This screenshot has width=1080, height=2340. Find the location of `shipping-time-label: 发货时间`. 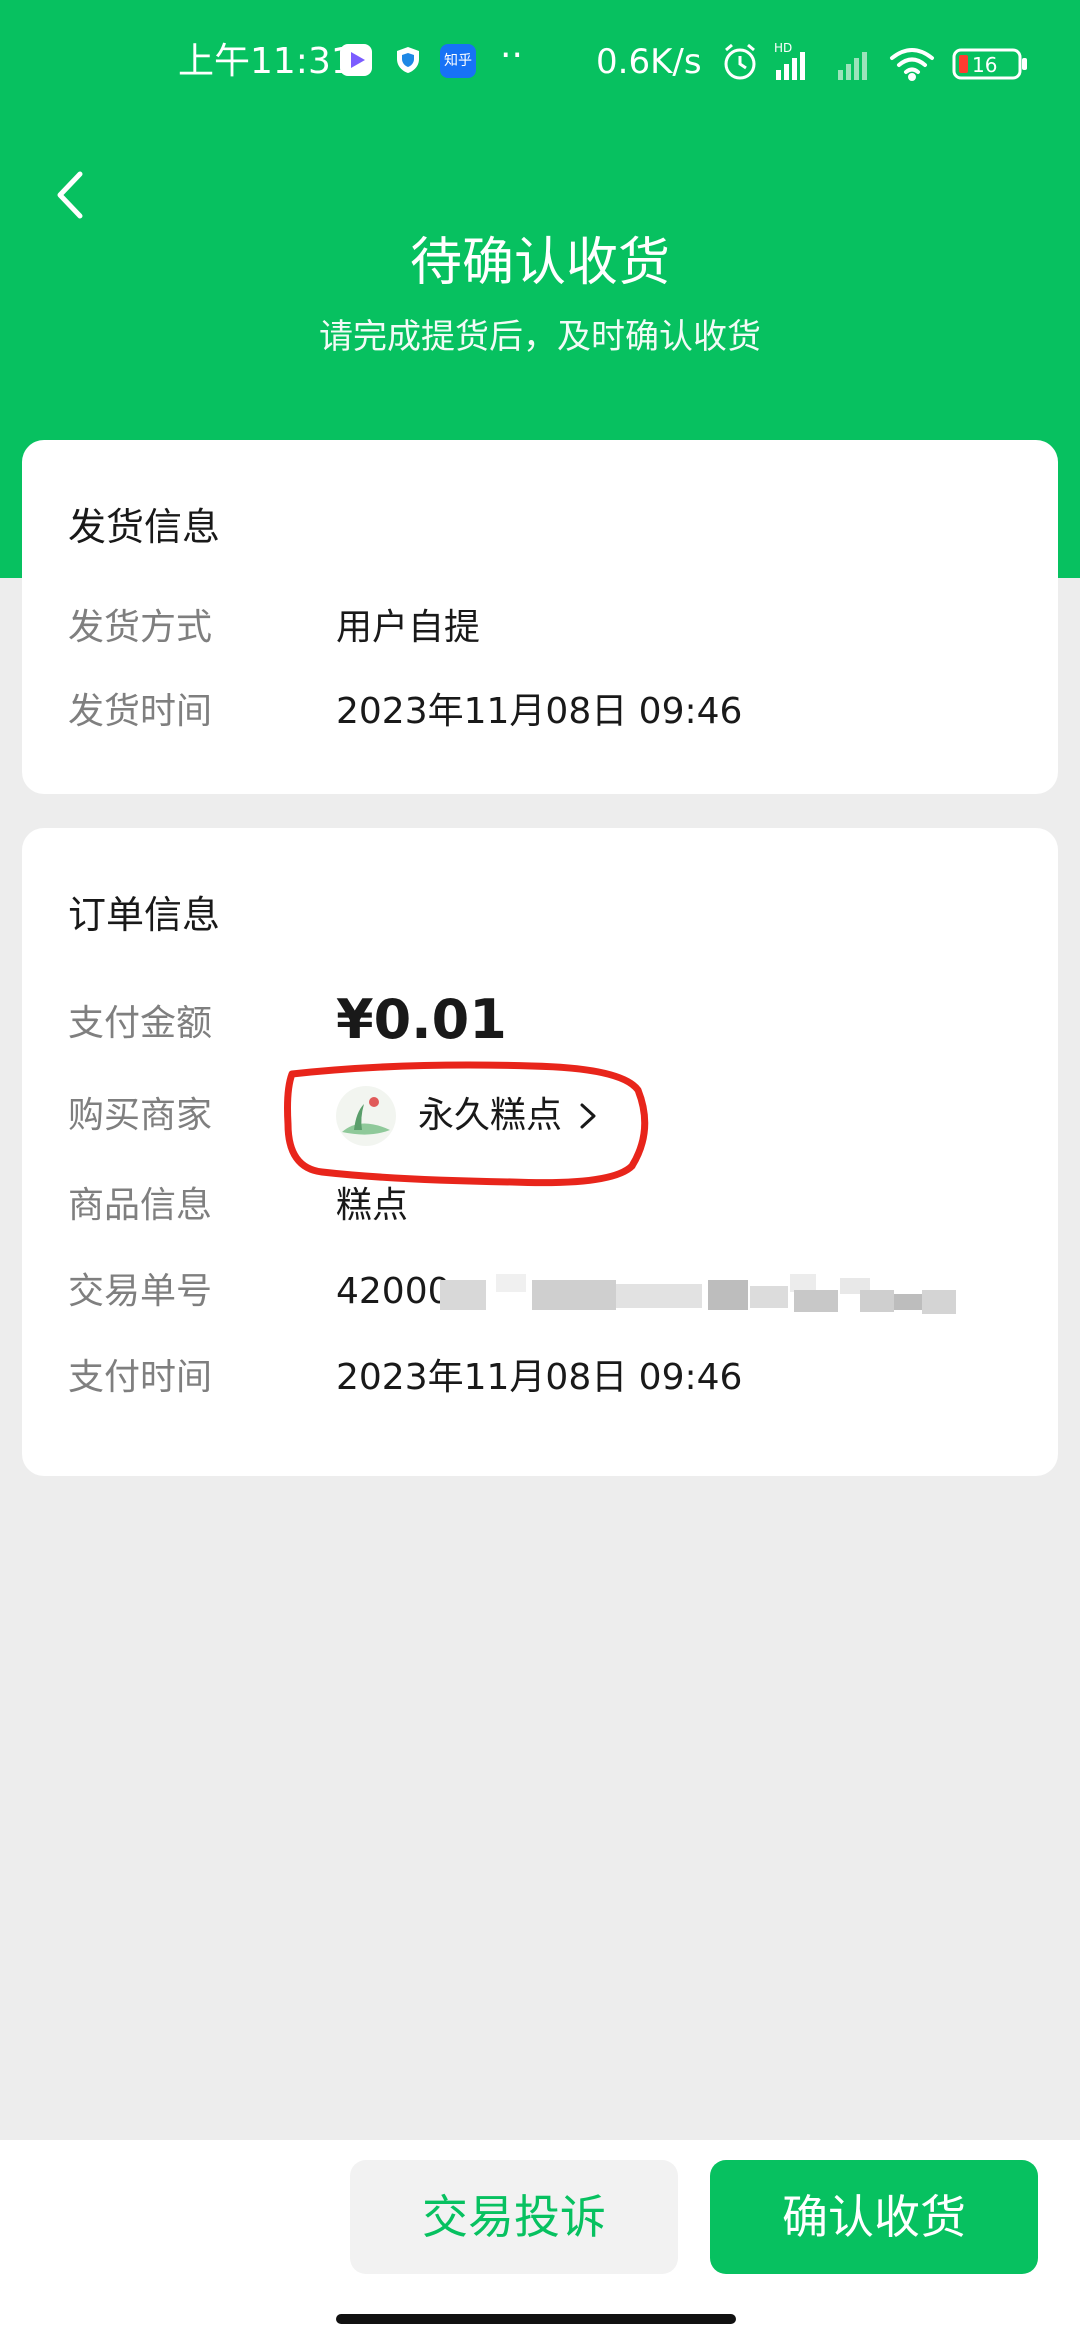

shipping-time-label: 发货时间 is located at coordinates (140, 711).